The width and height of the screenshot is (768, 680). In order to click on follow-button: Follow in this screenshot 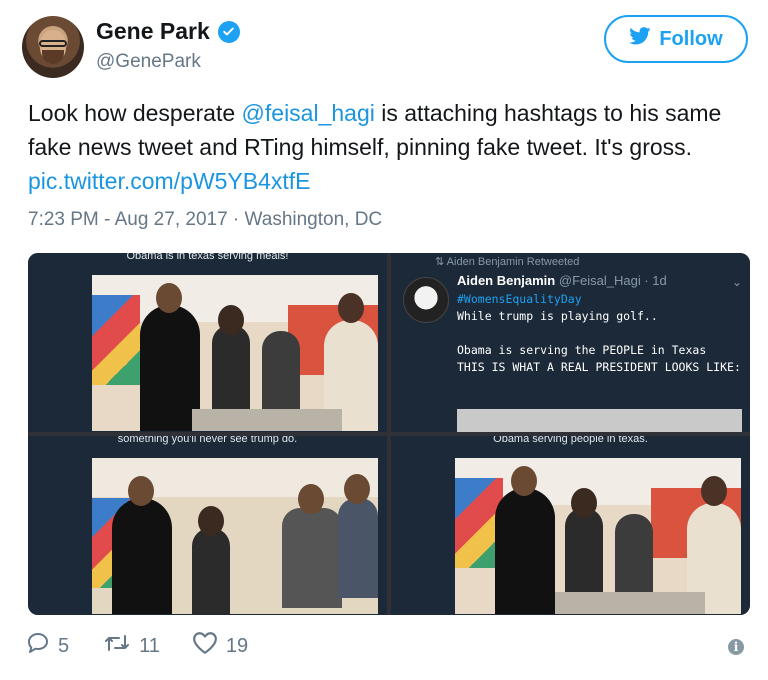, I will do `click(676, 39)`.